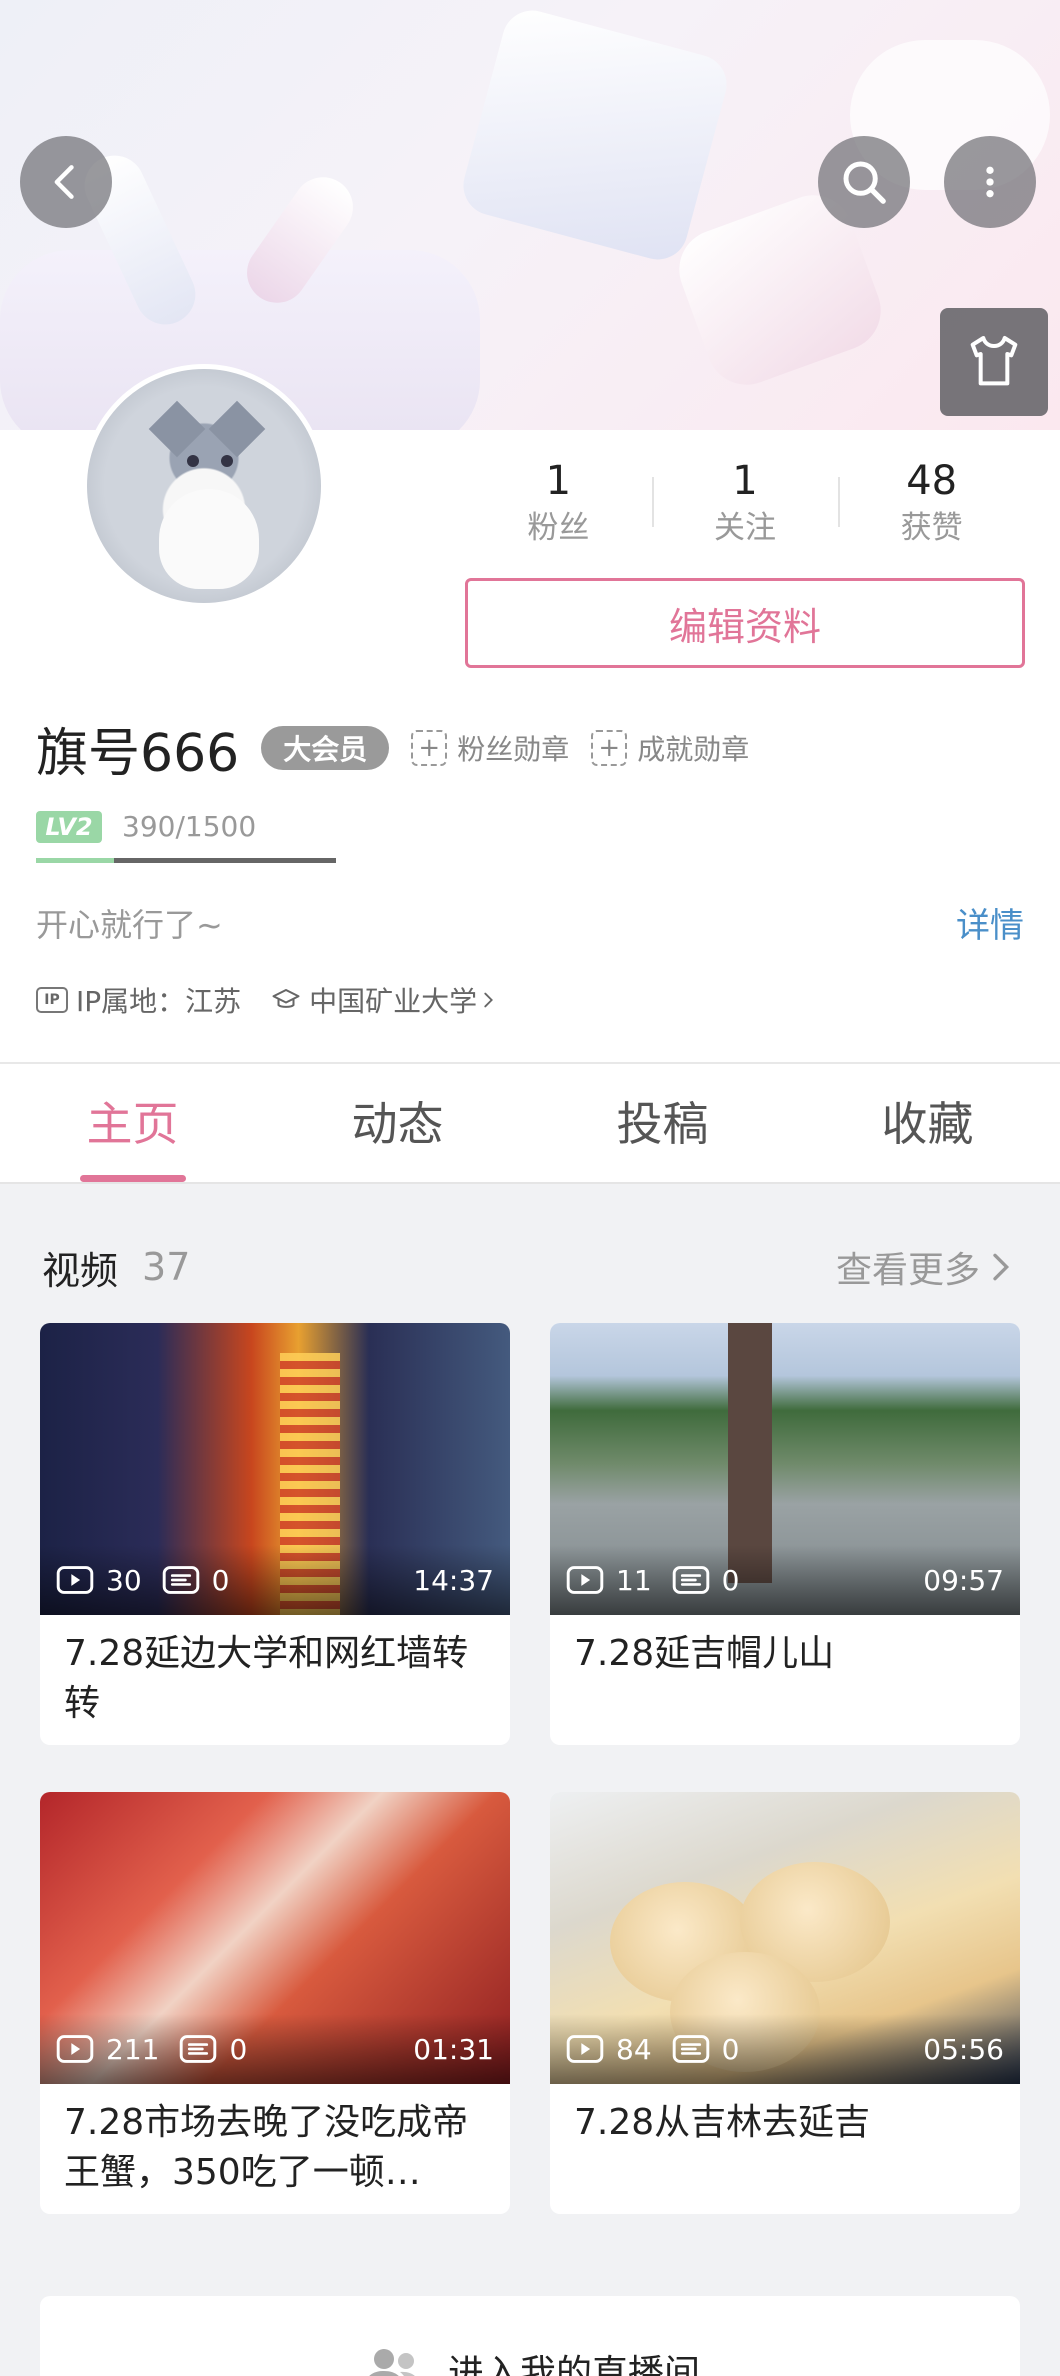 This screenshot has width=1060, height=2376. I want to click on fan-medal-label: 粉丝勋章, so click(513, 749).